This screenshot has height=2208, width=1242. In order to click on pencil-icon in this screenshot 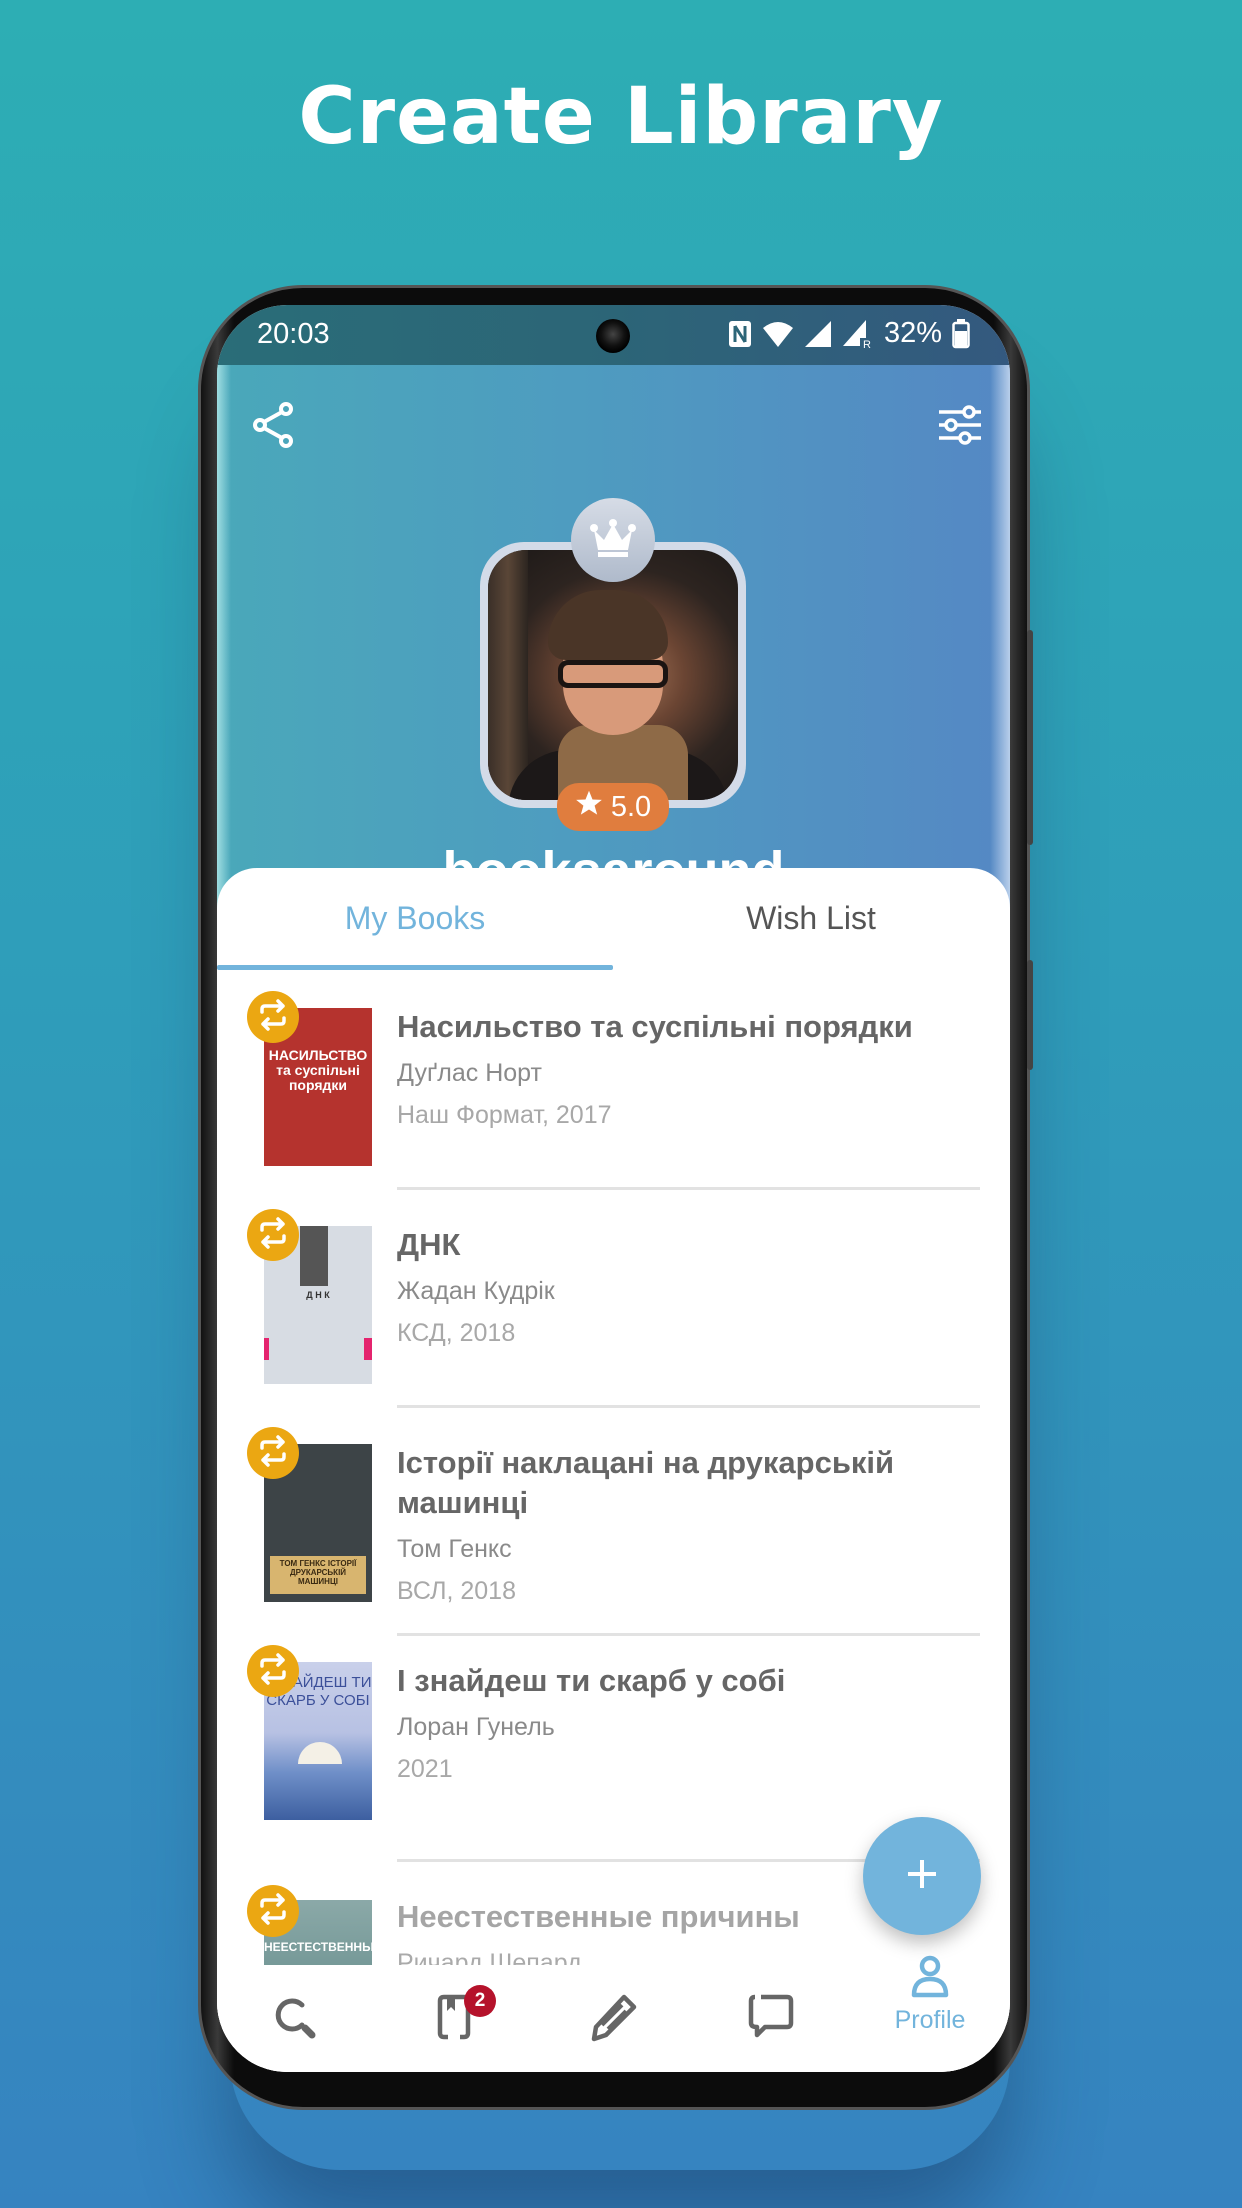, I will do `click(613, 2006)`.